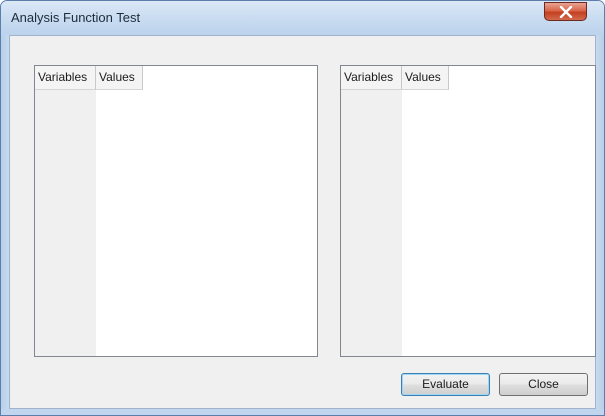 This screenshot has height=416, width=605. I want to click on evaluate-button: Evaluate, so click(445, 384).